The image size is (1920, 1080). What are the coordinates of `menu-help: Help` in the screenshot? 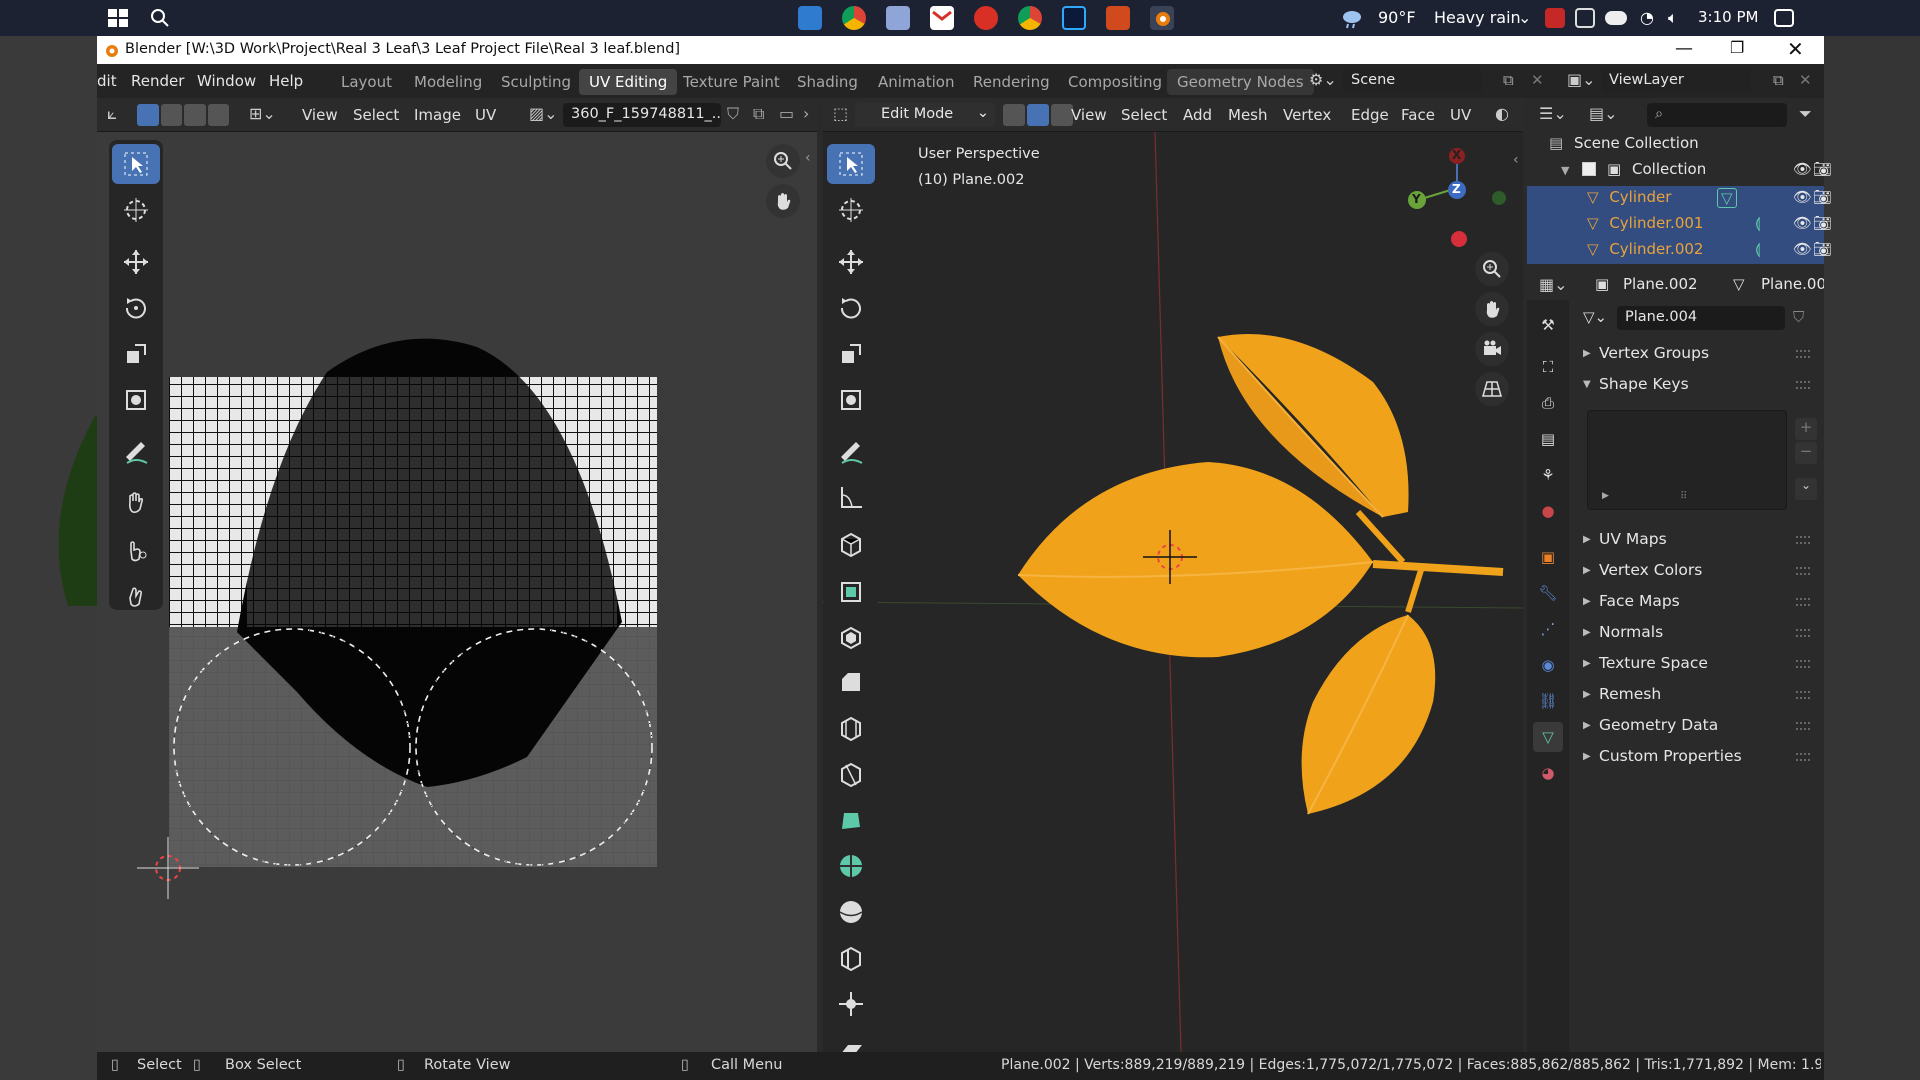 It's located at (286, 81).